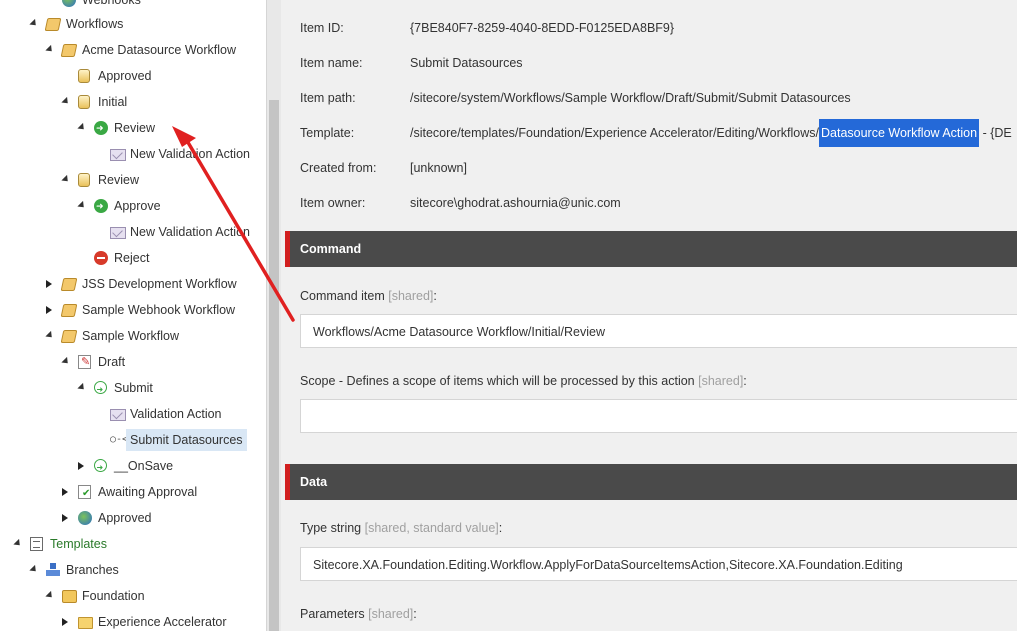 This screenshot has width=1017, height=631. Describe the element at coordinates (133, 336) in the screenshot. I see `tree-node: Sample Workflow` at that location.